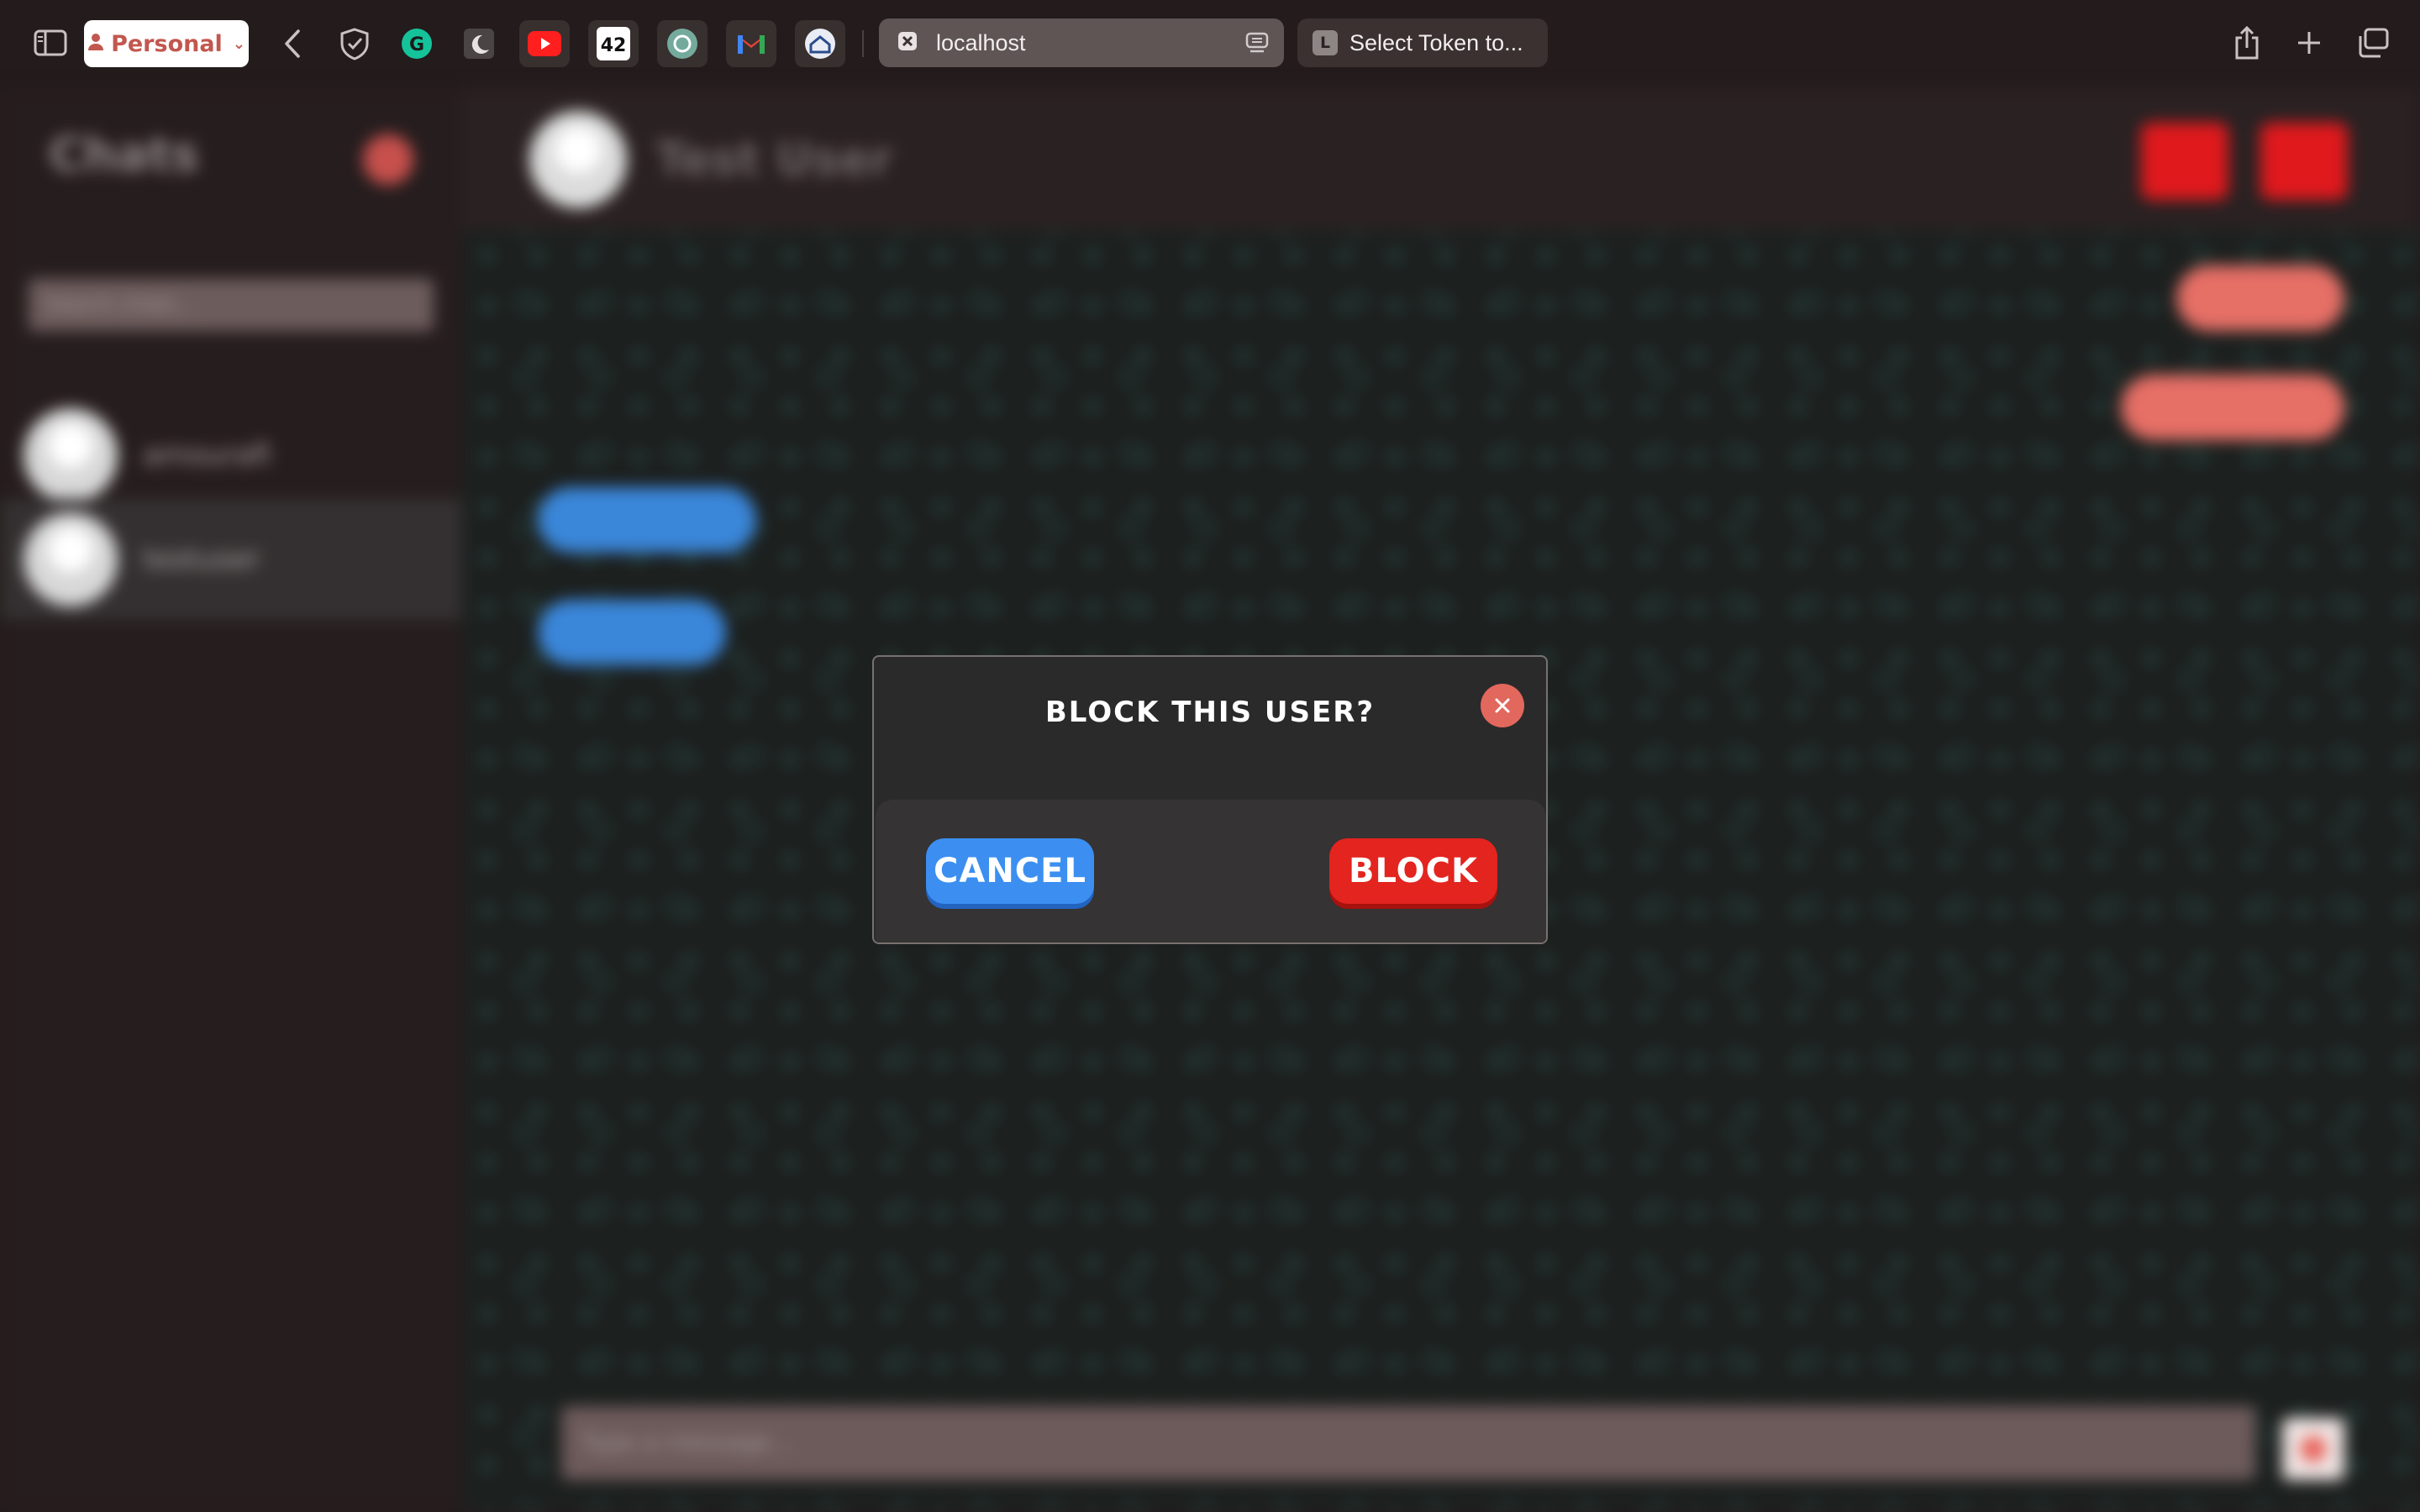 This screenshot has width=2420, height=1512. Describe the element at coordinates (479, 43) in the screenshot. I see `dark-mode-icon` at that location.